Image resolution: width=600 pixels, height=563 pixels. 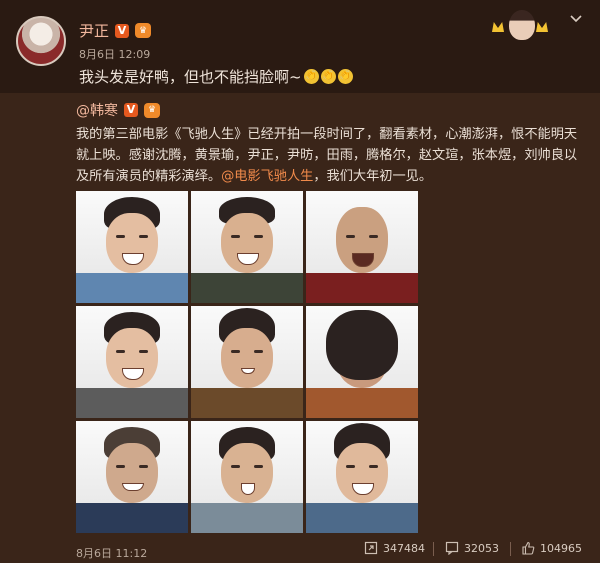 I want to click on post-text: 我头发是好鸭，但也不能挡脸啊~ 👏 👏 👏, so click(x=216, y=76).